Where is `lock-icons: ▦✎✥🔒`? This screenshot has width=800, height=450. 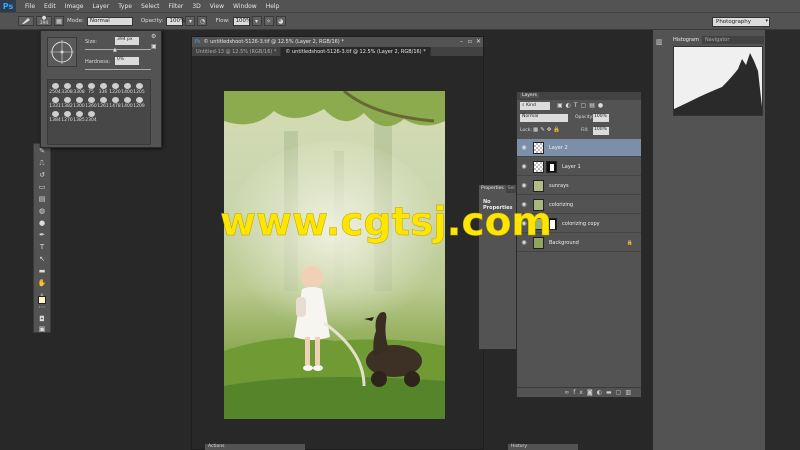 lock-icons: ▦✎✥🔒 is located at coordinates (547, 130).